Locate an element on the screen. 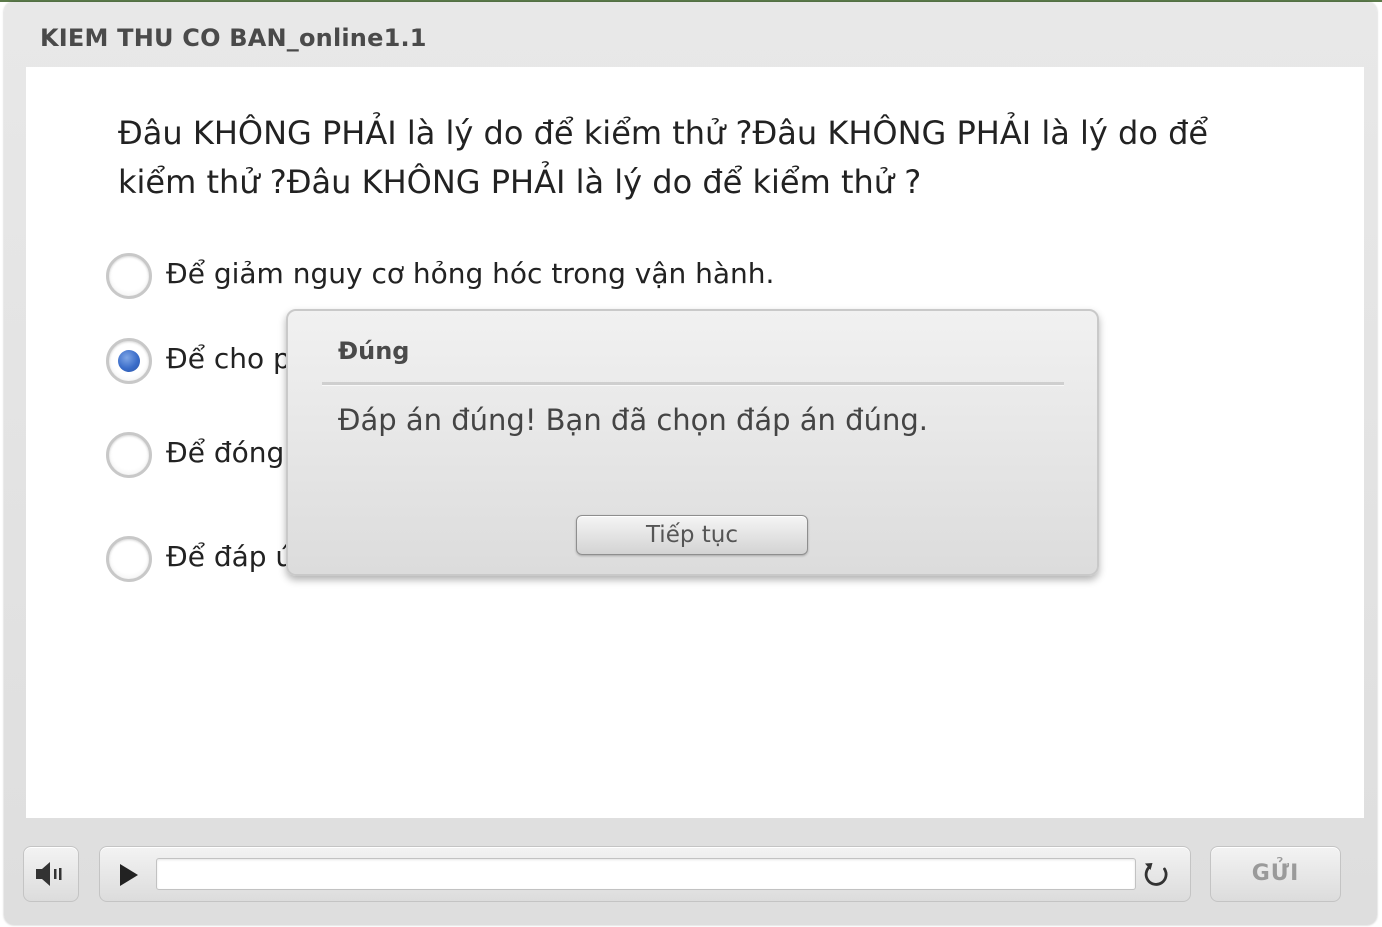 This screenshot has height=927, width=1382. media-player is located at coordinates (645, 874).